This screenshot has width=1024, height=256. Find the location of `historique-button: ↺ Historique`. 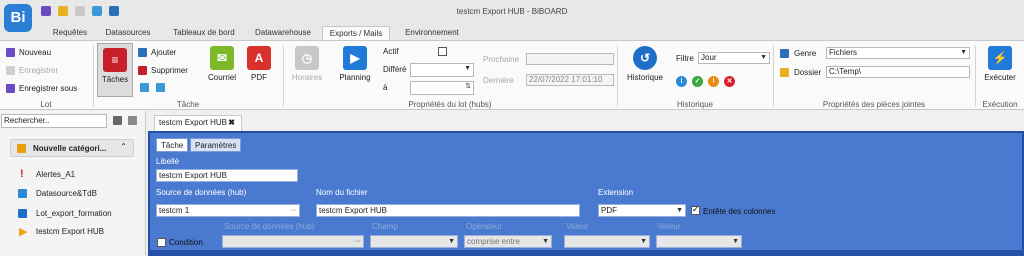

historique-button: ↺ Historique is located at coordinates (645, 64).